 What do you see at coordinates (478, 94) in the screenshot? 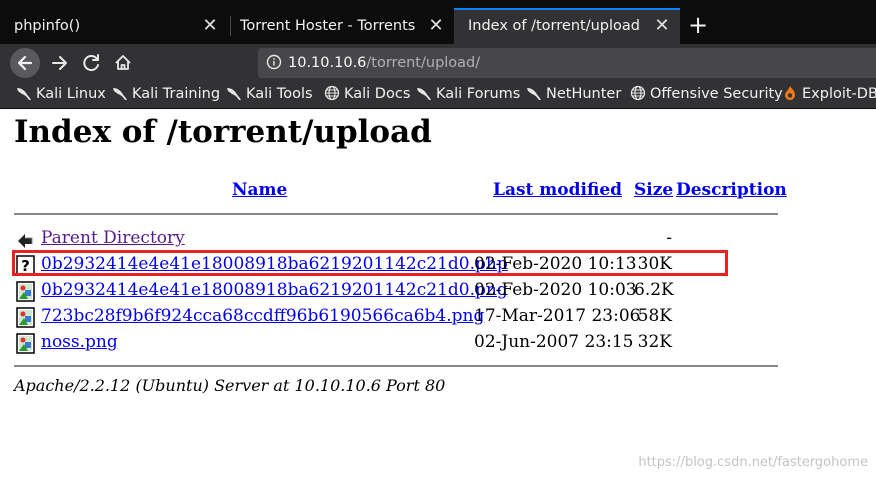
I see `bookmark-label: Kali Forums` at bounding box center [478, 94].